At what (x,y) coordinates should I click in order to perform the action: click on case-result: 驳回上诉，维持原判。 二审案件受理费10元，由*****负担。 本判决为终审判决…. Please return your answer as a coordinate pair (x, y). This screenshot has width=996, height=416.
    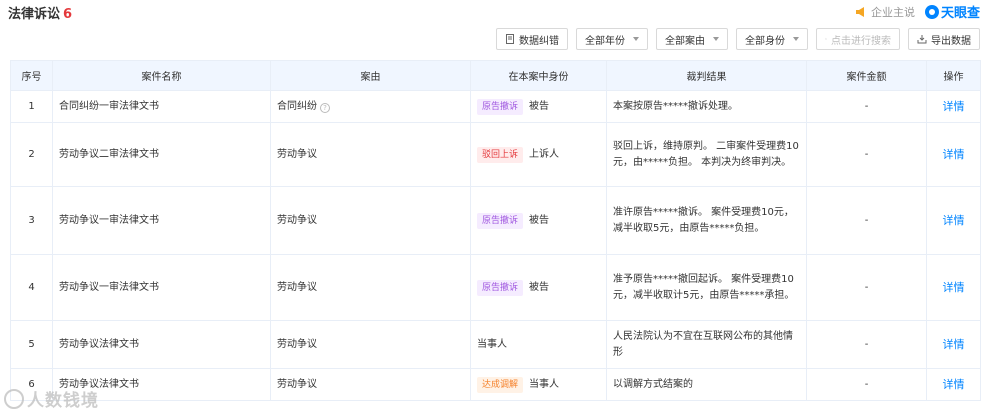
    Looking at the image, I should click on (706, 154).